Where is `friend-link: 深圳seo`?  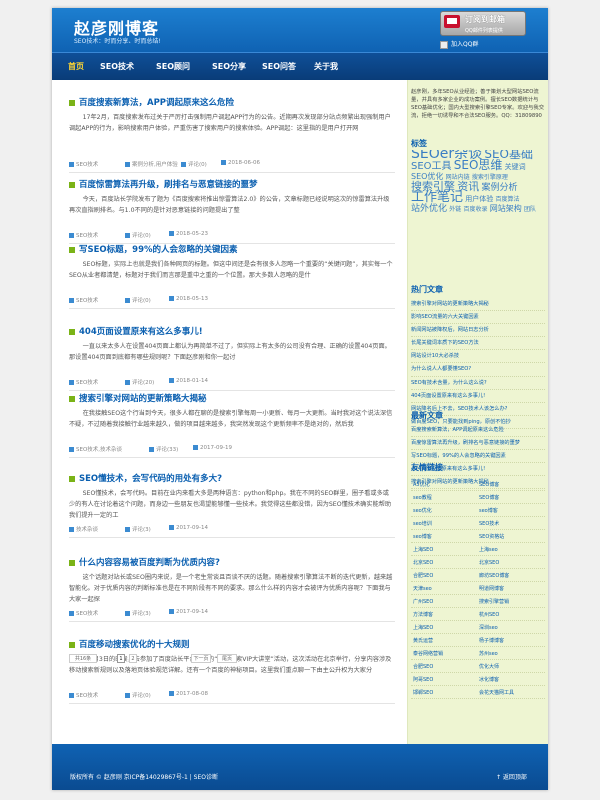 friend-link: 深圳seo is located at coordinates (488, 627).